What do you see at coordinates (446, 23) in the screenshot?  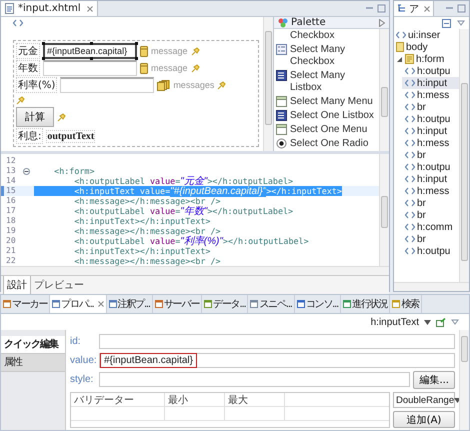 I see `collapse-all-icon` at bounding box center [446, 23].